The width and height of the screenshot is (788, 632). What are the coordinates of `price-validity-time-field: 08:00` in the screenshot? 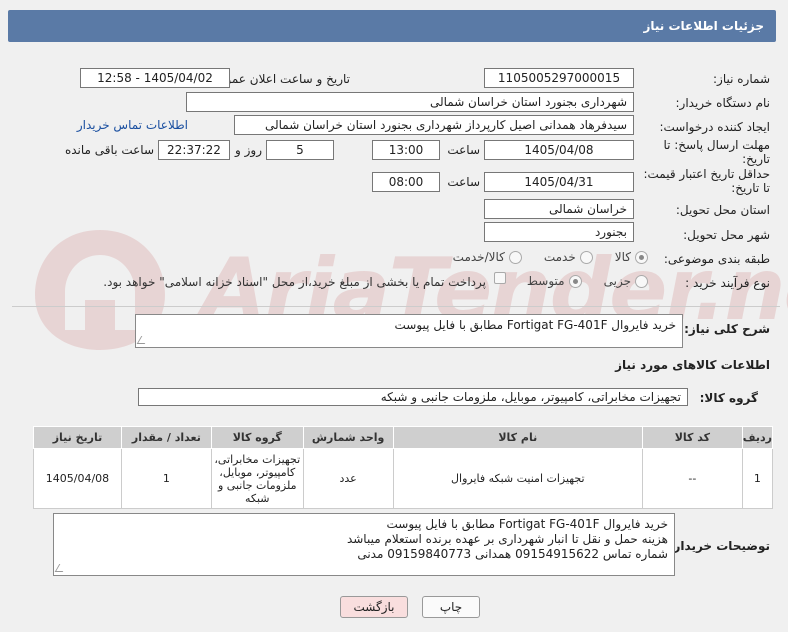 It's located at (406, 182).